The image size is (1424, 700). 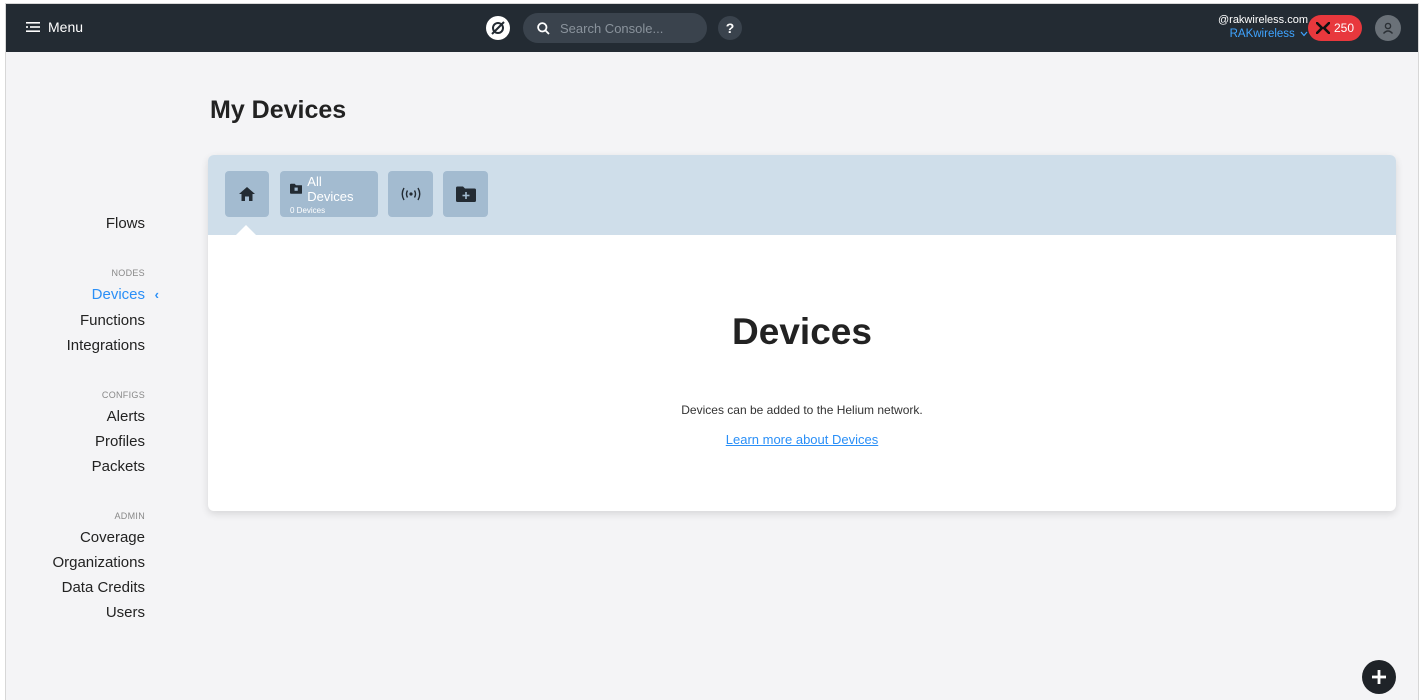 I want to click on account-menu: @rakwireless.com RAKwireless, so click(x=1263, y=27).